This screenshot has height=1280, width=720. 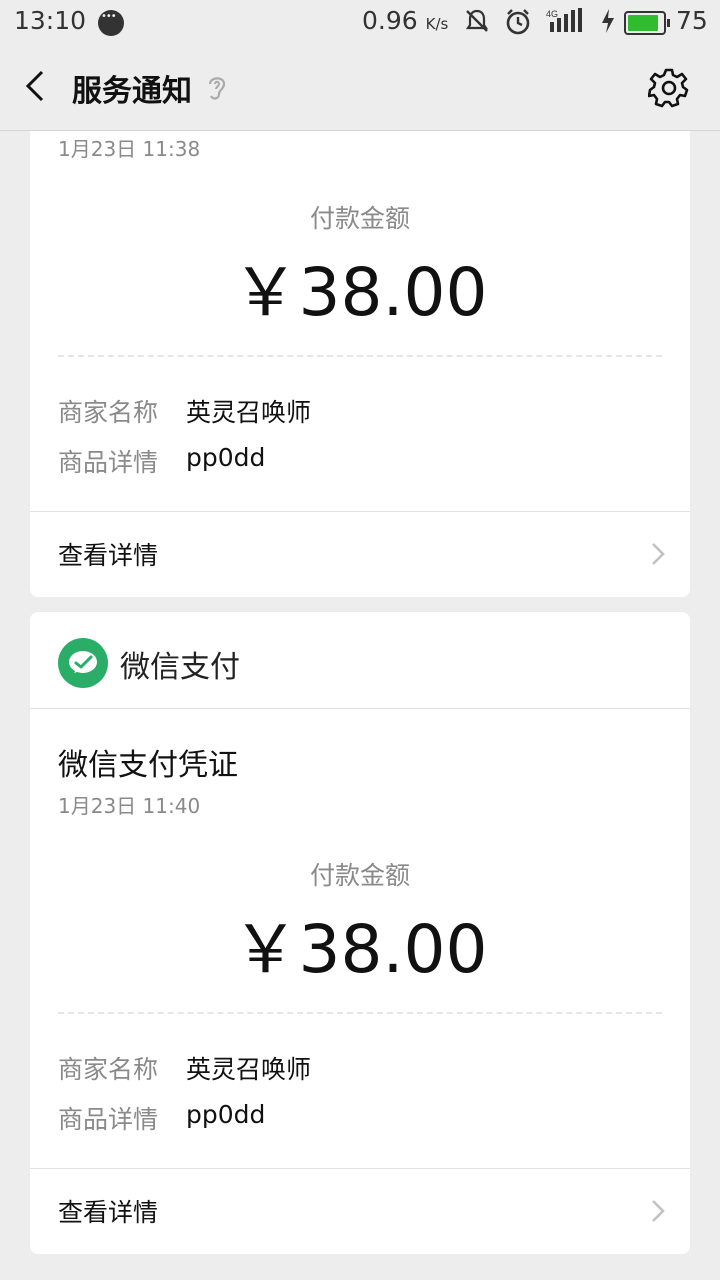 What do you see at coordinates (111, 23) in the screenshot?
I see `message-notification-icon` at bounding box center [111, 23].